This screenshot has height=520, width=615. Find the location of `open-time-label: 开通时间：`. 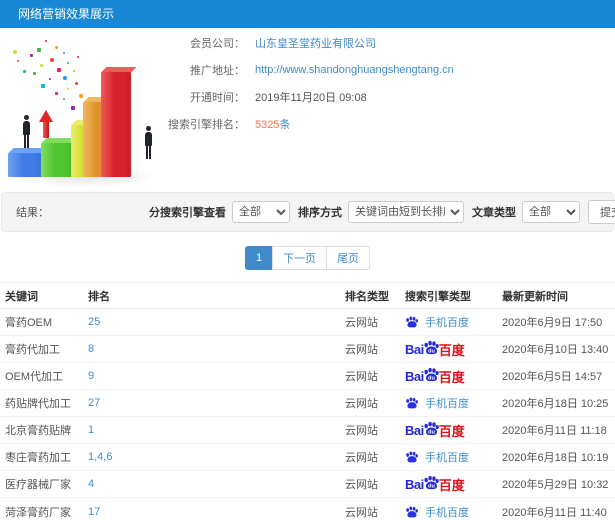

open-time-label: 开通时间： is located at coordinates (217, 97).